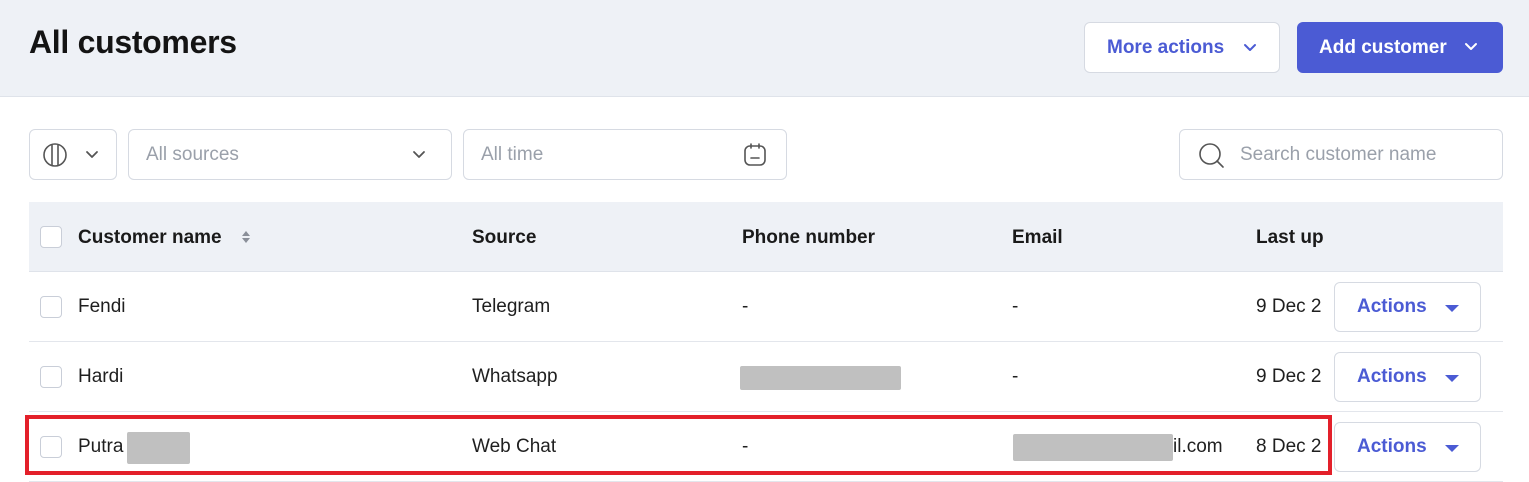 The height and width of the screenshot is (482, 1529). I want to click on customer-name: Putra, so click(101, 446).